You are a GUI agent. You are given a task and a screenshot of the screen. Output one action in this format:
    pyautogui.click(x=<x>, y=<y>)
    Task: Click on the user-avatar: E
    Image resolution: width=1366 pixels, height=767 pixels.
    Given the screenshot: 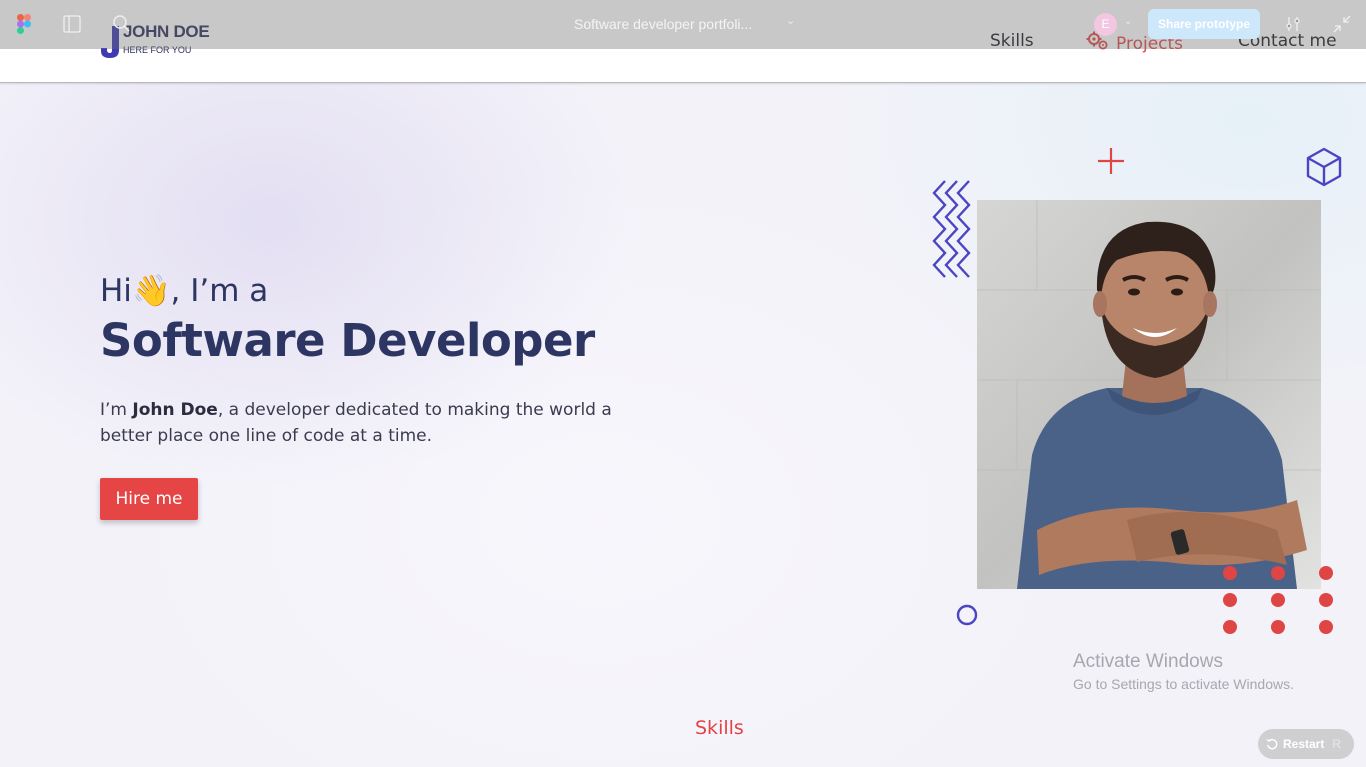 What is the action you would take?
    pyautogui.click(x=1105, y=24)
    